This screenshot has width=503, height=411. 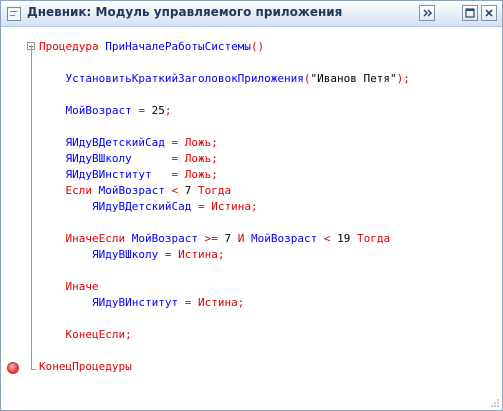 What do you see at coordinates (72, 46) in the screenshot?
I see `code-token: Процедура` at bounding box center [72, 46].